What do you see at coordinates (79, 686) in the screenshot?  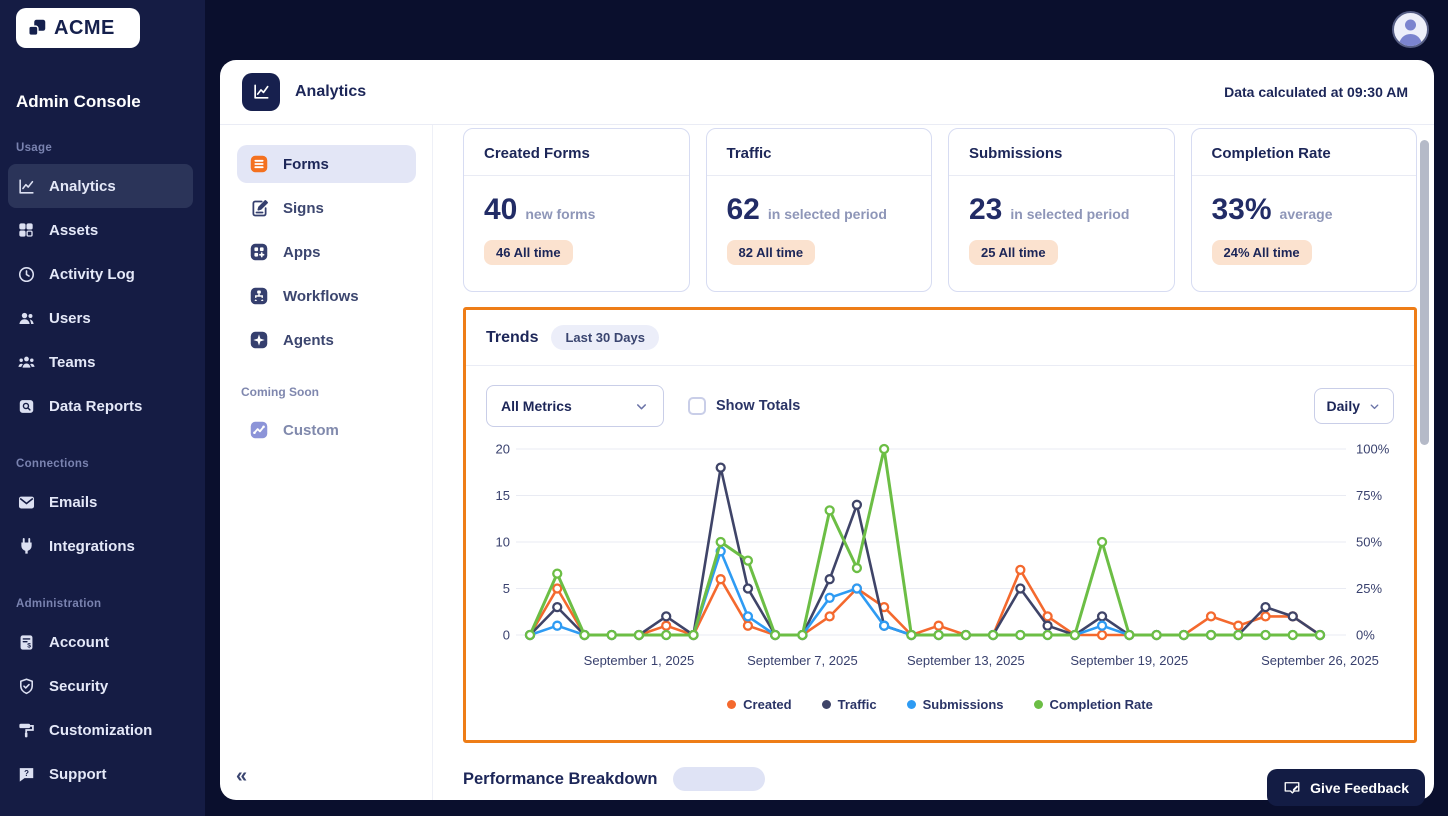 I see `sidebar-item-label: Security` at bounding box center [79, 686].